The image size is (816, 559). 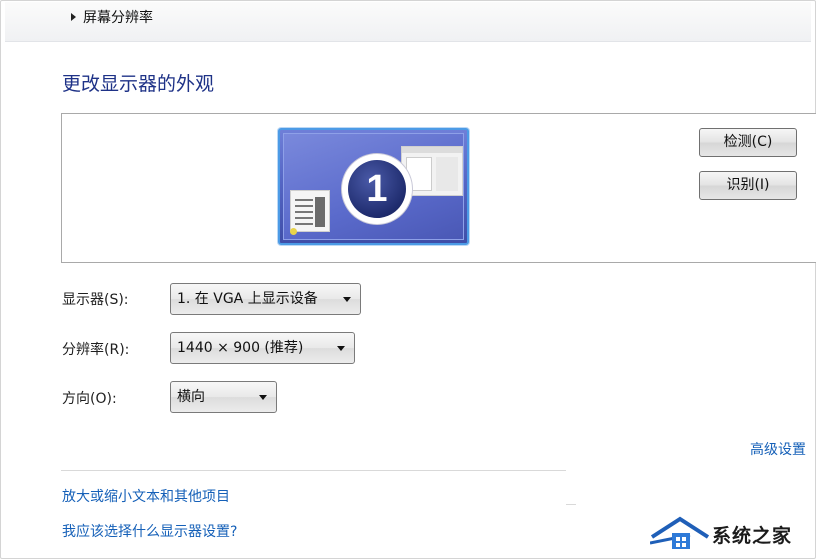 What do you see at coordinates (408, 22) in the screenshot?
I see `breadcrumb-bar: 屏幕分辨率` at bounding box center [408, 22].